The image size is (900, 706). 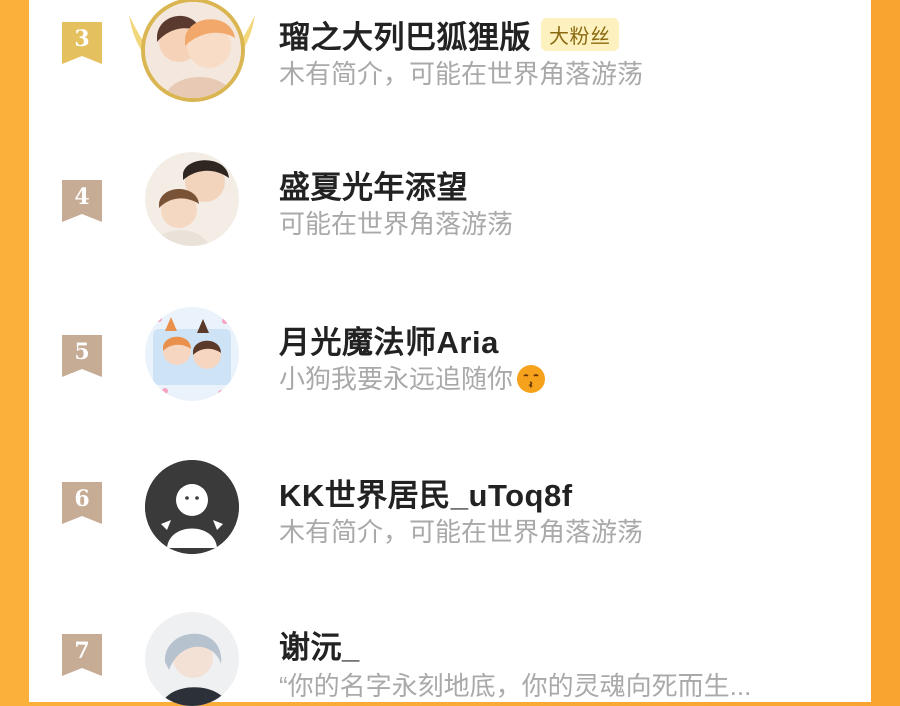 What do you see at coordinates (531, 379) in the screenshot?
I see `kissing-face-emoji-icon` at bounding box center [531, 379].